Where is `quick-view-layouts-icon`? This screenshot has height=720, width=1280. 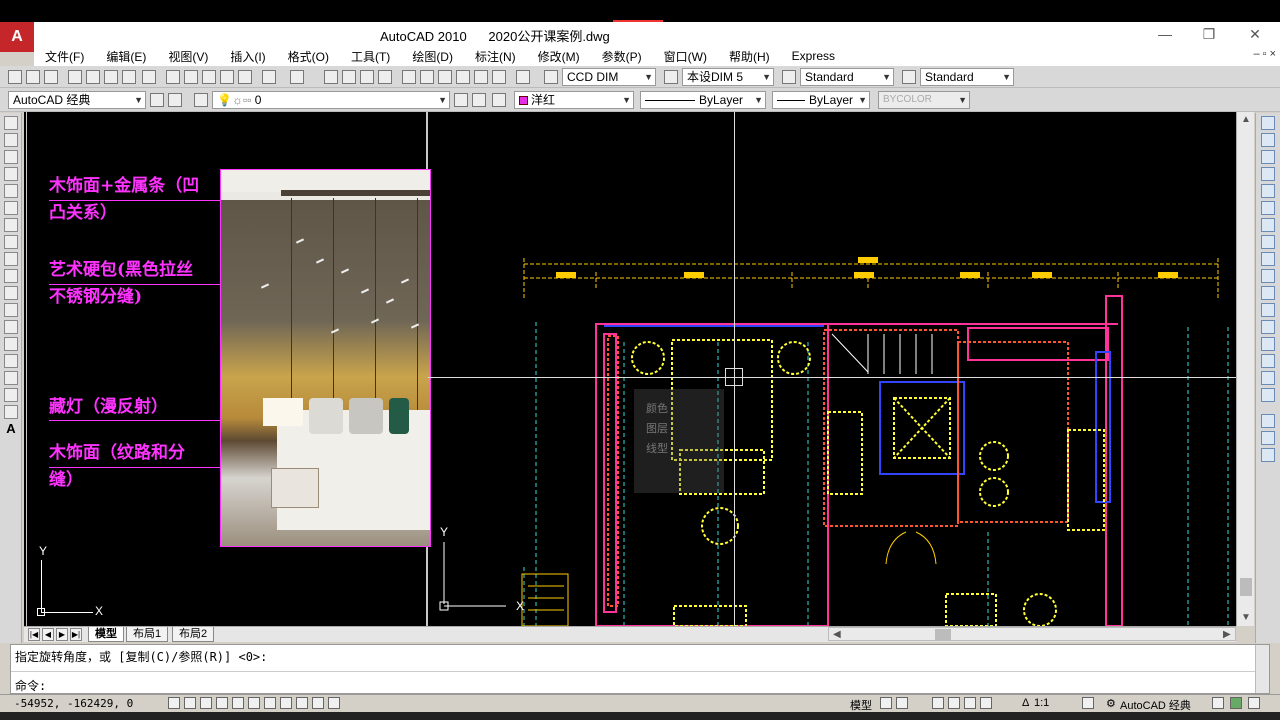
quick-view-layouts-icon is located at coordinates (886, 703).